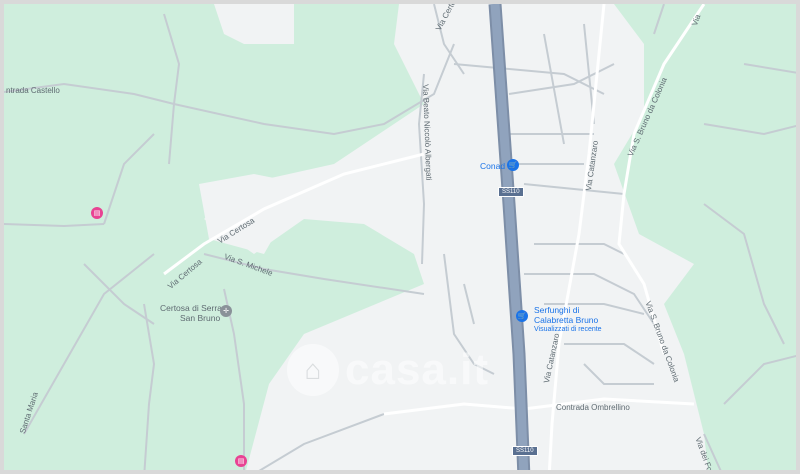  I want to click on casa-it-watermark: ⌂ casa.it, so click(388, 370).